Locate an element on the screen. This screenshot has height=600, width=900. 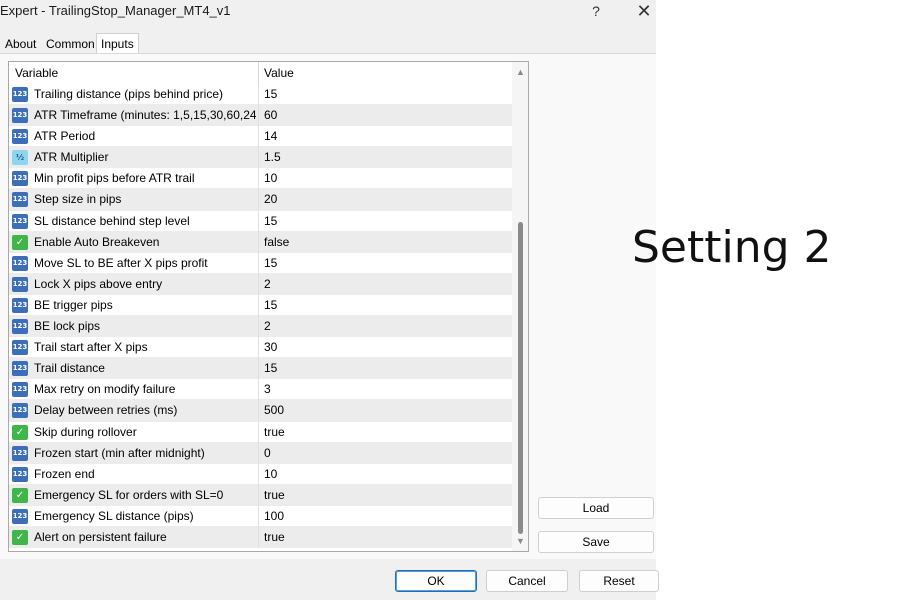
cancel-button: Cancel is located at coordinates (527, 581).